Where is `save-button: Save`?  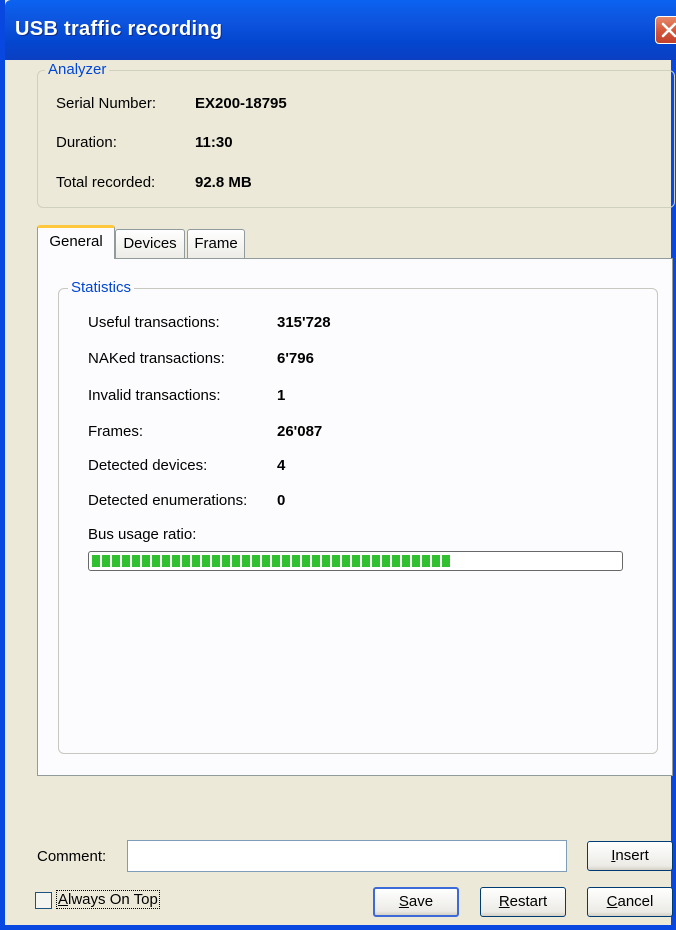 save-button: Save is located at coordinates (416, 902).